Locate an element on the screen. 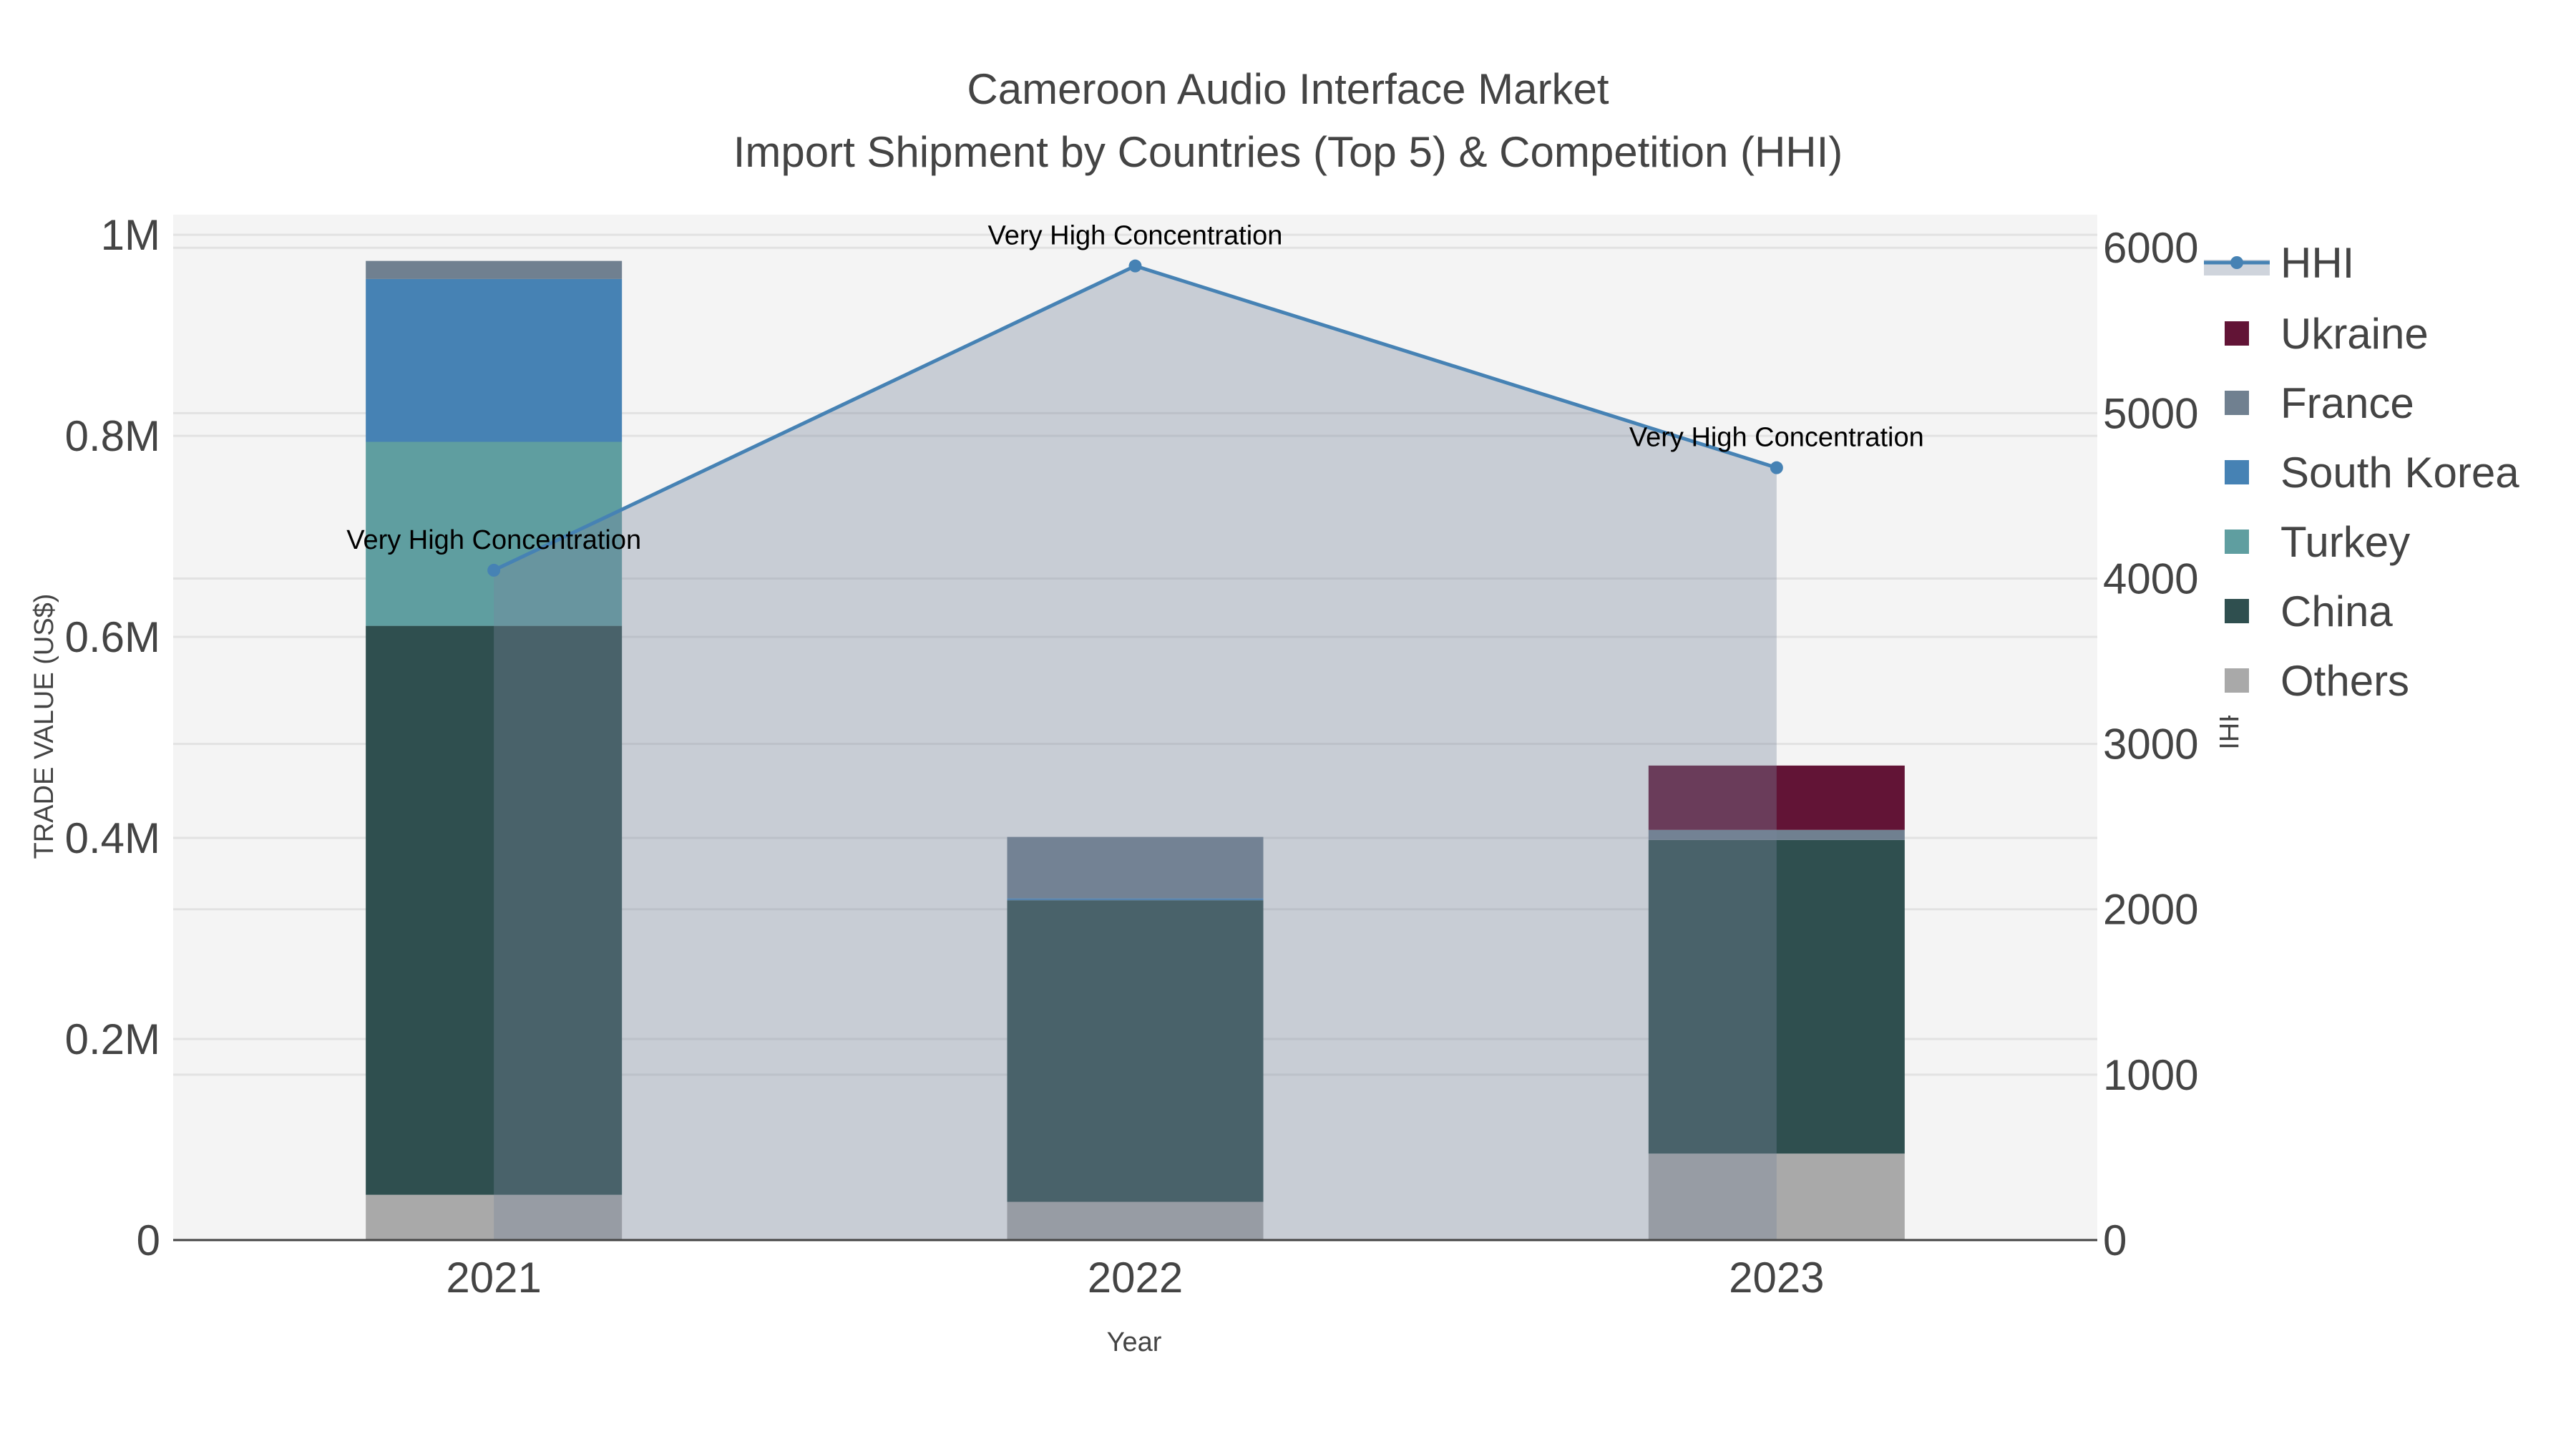 Image resolution: width=2576 pixels, height=1449 pixels. y-tick-label: 0.2M is located at coordinates (112, 1039).